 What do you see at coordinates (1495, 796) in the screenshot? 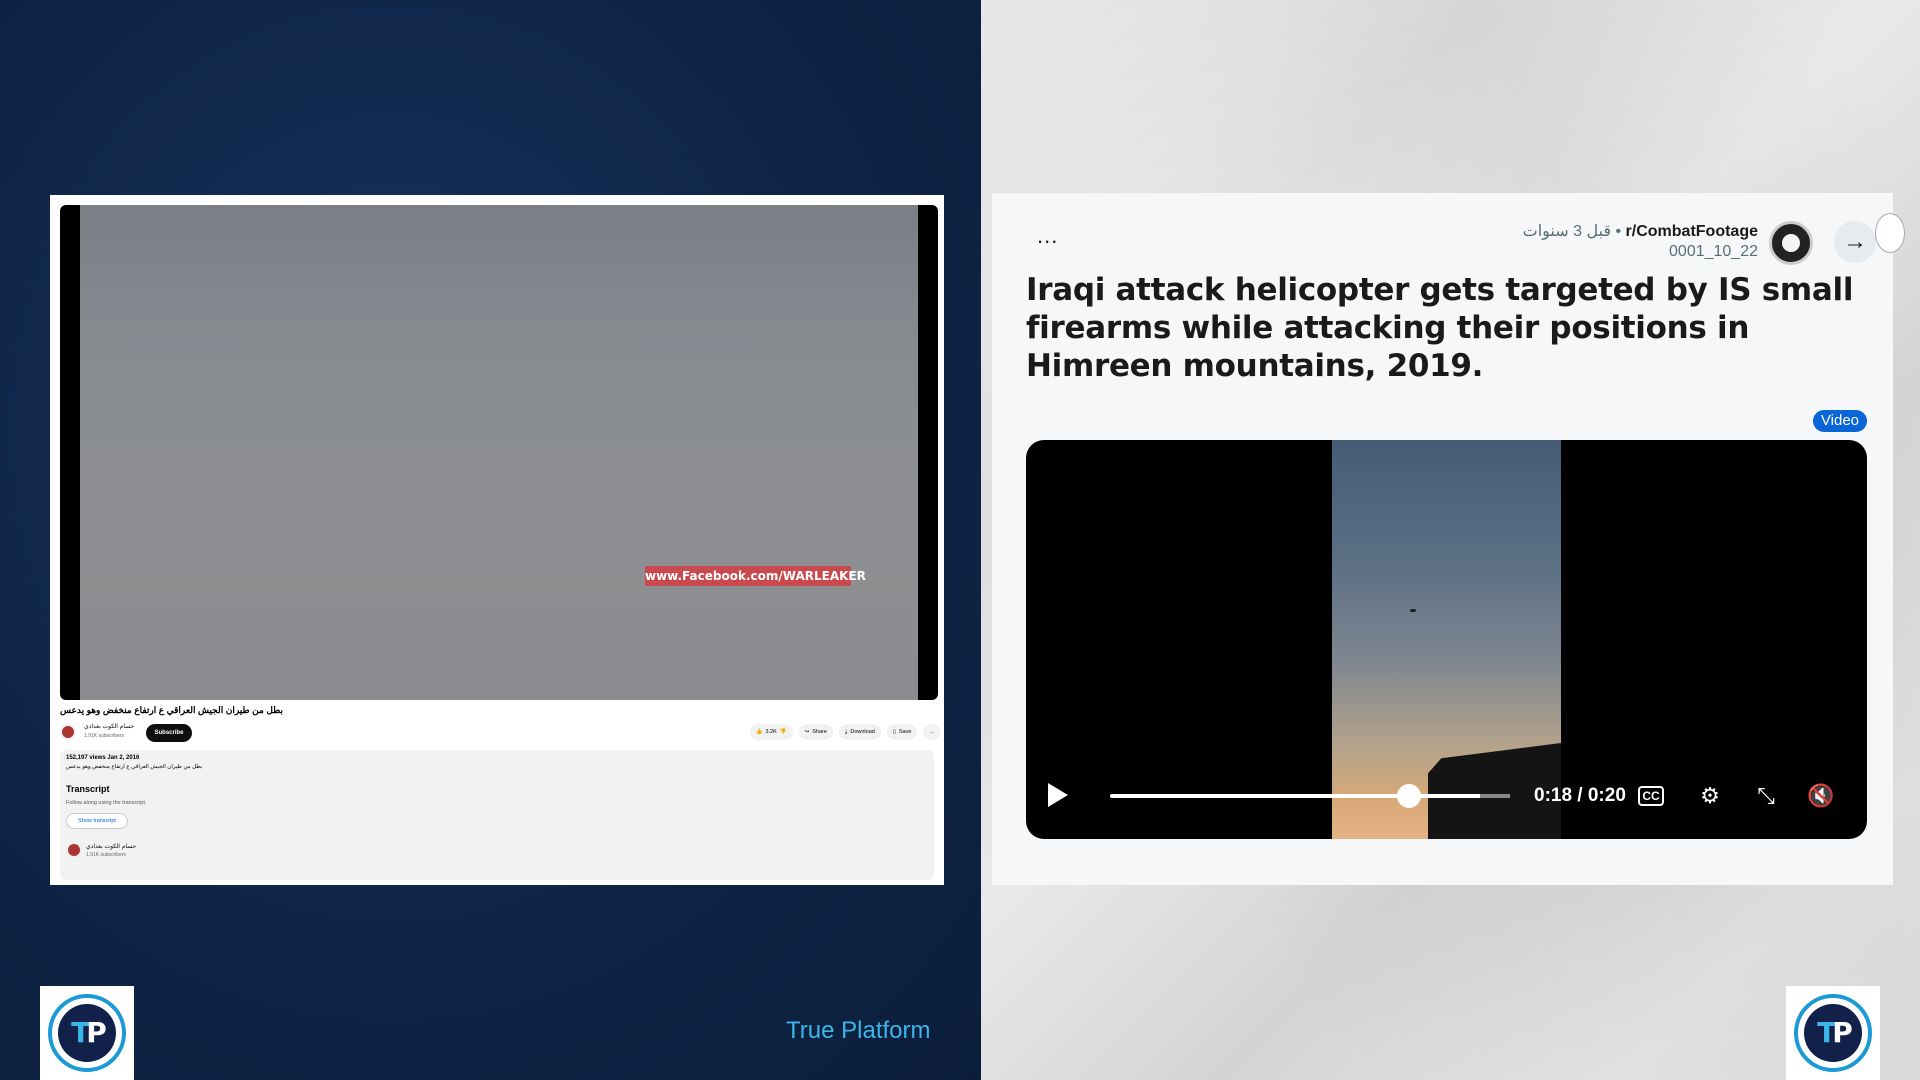
I see `progress-track-remaining` at bounding box center [1495, 796].